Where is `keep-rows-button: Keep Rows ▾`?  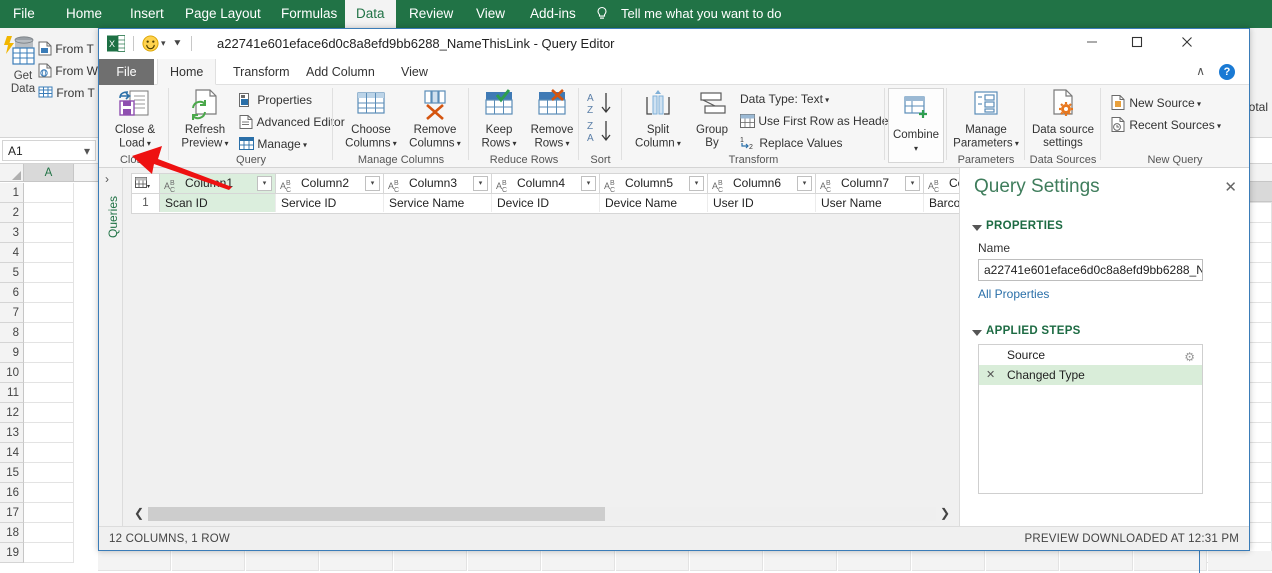 keep-rows-button: Keep Rows ▾ is located at coordinates (499, 119).